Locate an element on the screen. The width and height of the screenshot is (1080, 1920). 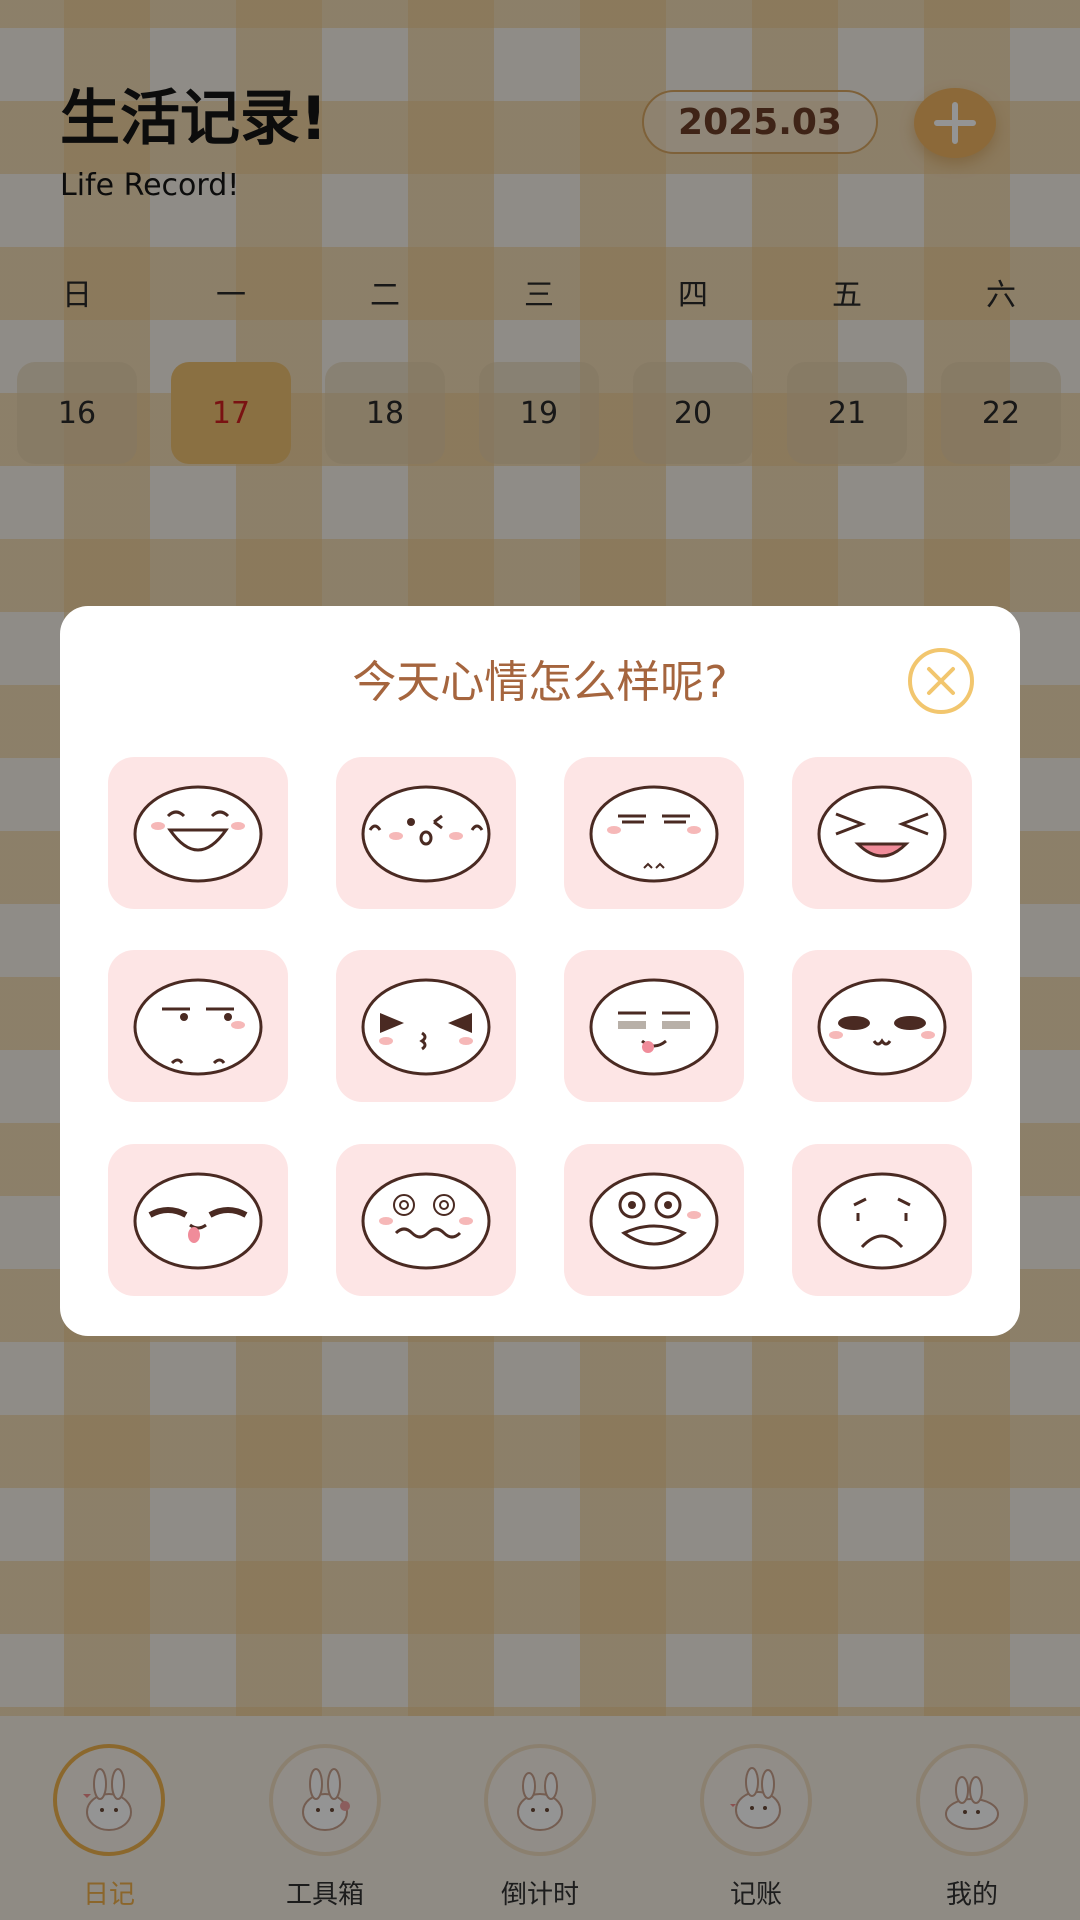
wink-face-icon is located at coordinates (426, 834).